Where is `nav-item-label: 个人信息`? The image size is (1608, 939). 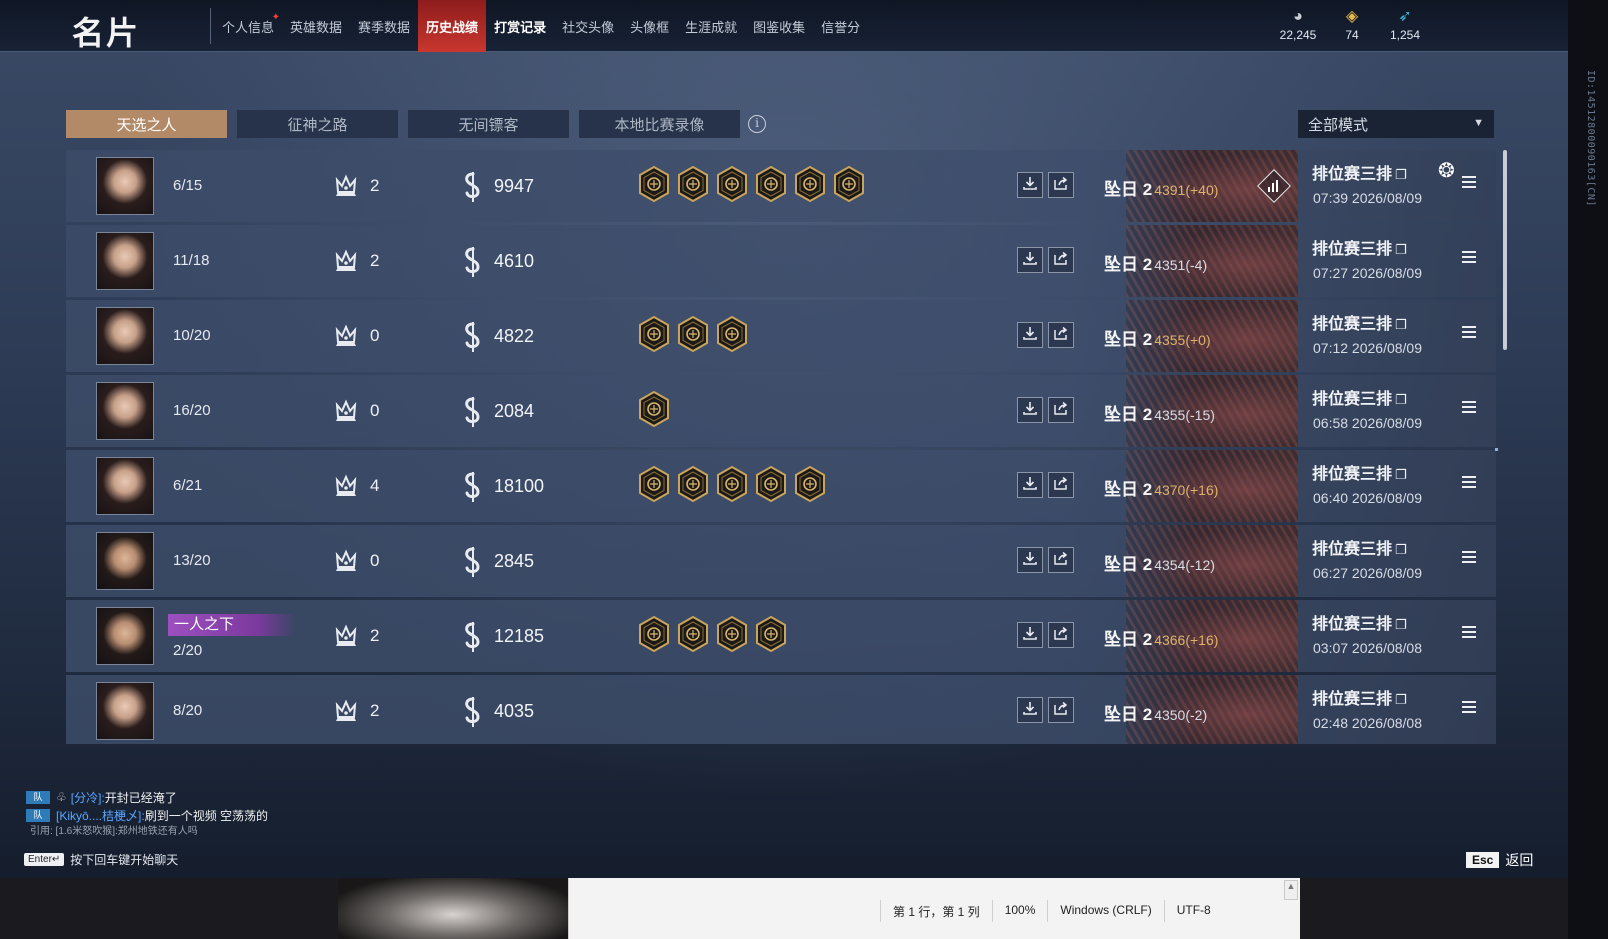 nav-item-label: 个人信息 is located at coordinates (248, 27).